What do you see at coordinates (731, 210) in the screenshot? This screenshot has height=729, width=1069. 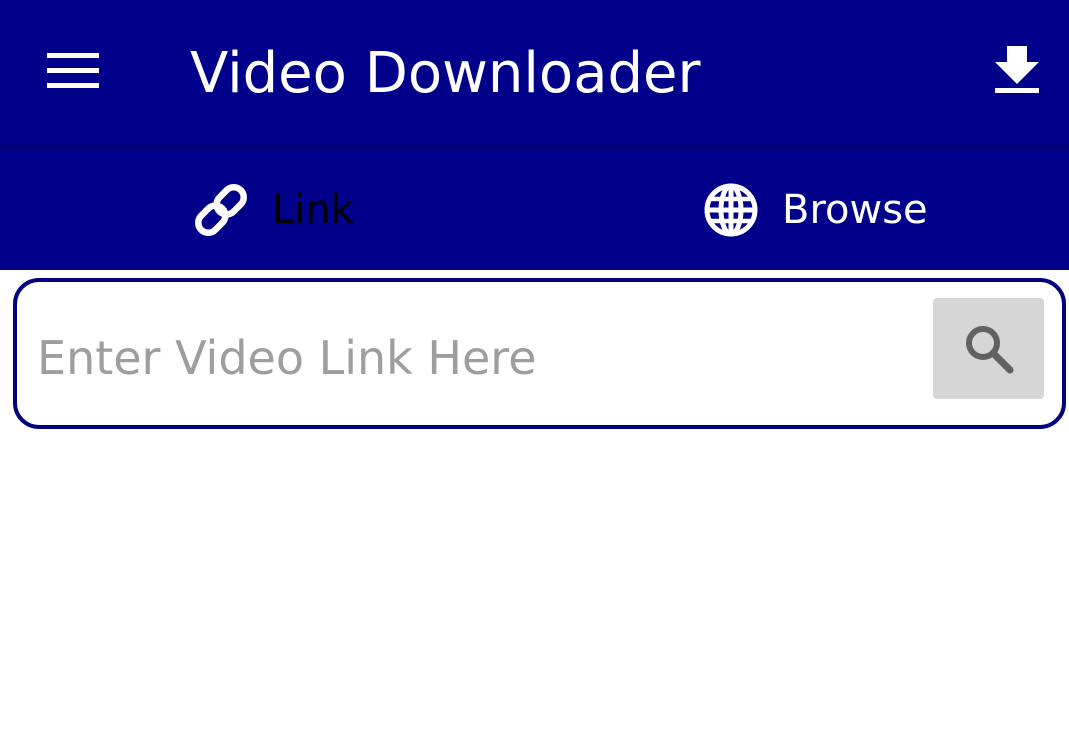 I see `globe-icon` at bounding box center [731, 210].